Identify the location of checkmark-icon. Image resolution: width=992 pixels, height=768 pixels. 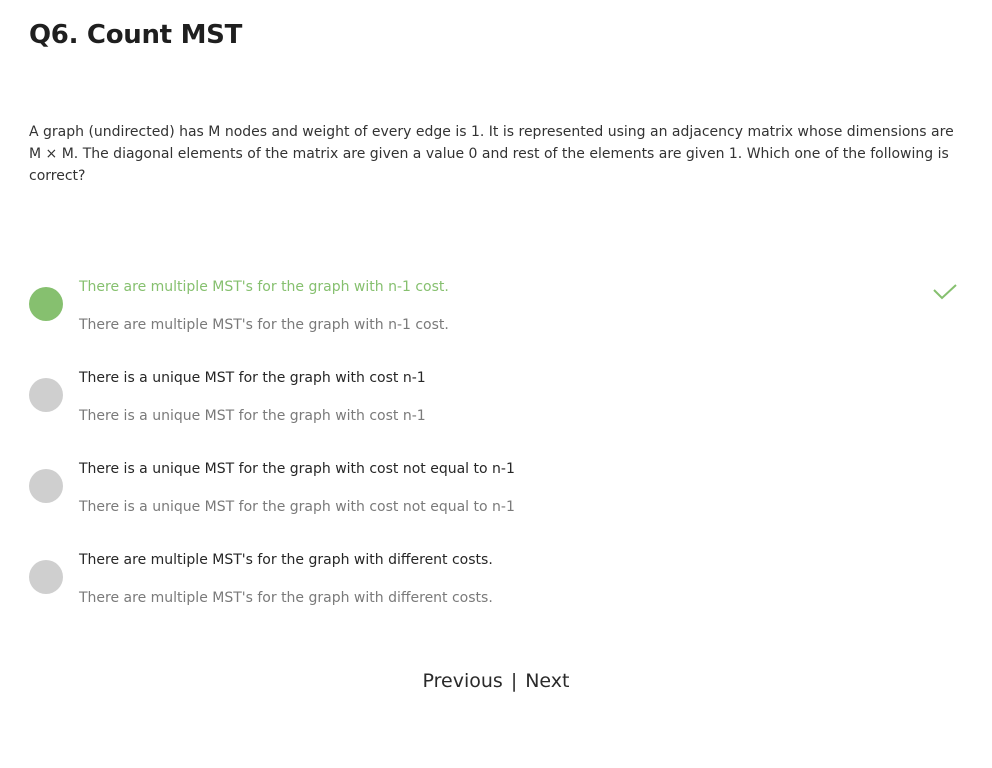
(945, 292).